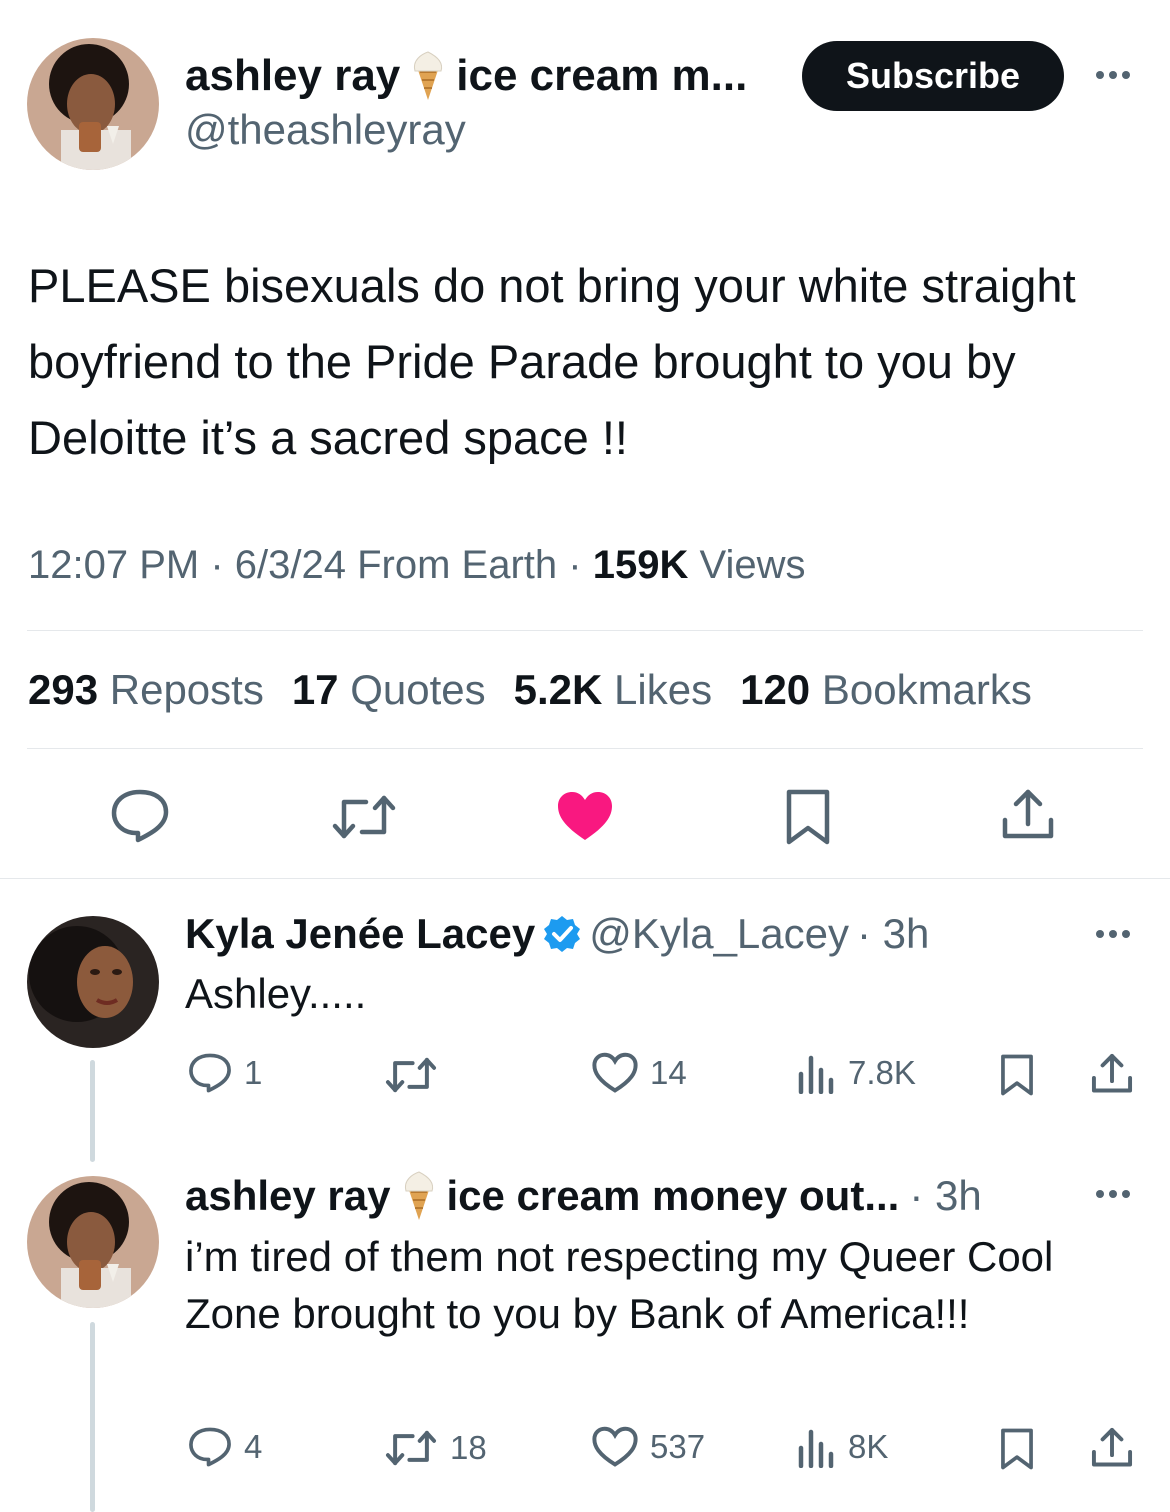 This screenshot has width=1170, height=1512. What do you see at coordinates (933, 76) in the screenshot?
I see `subscribe-button: Subscribe` at bounding box center [933, 76].